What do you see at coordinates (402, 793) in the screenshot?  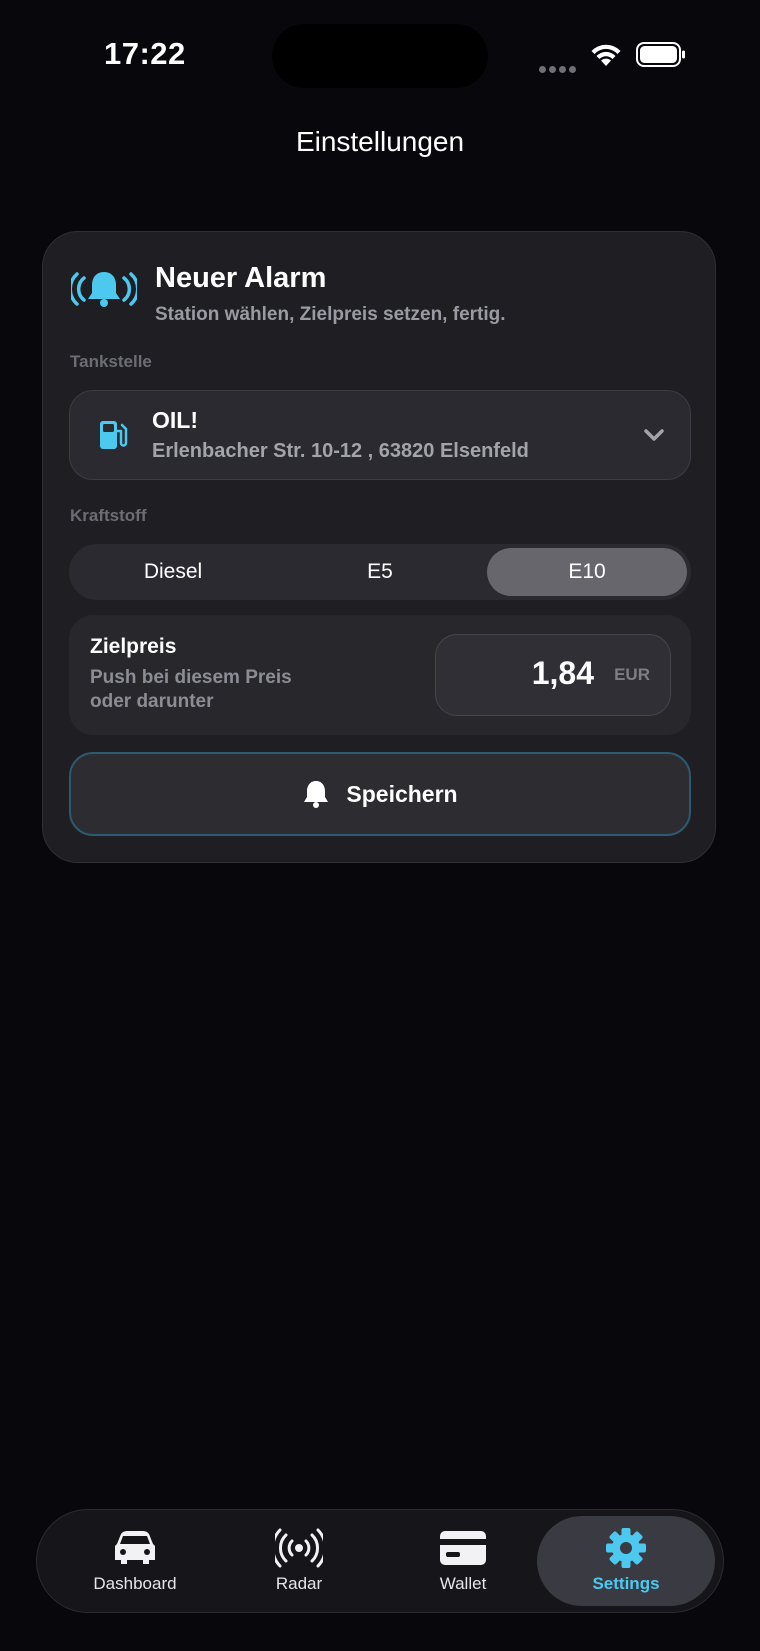 I see `save-button-label: Speichern` at bounding box center [402, 793].